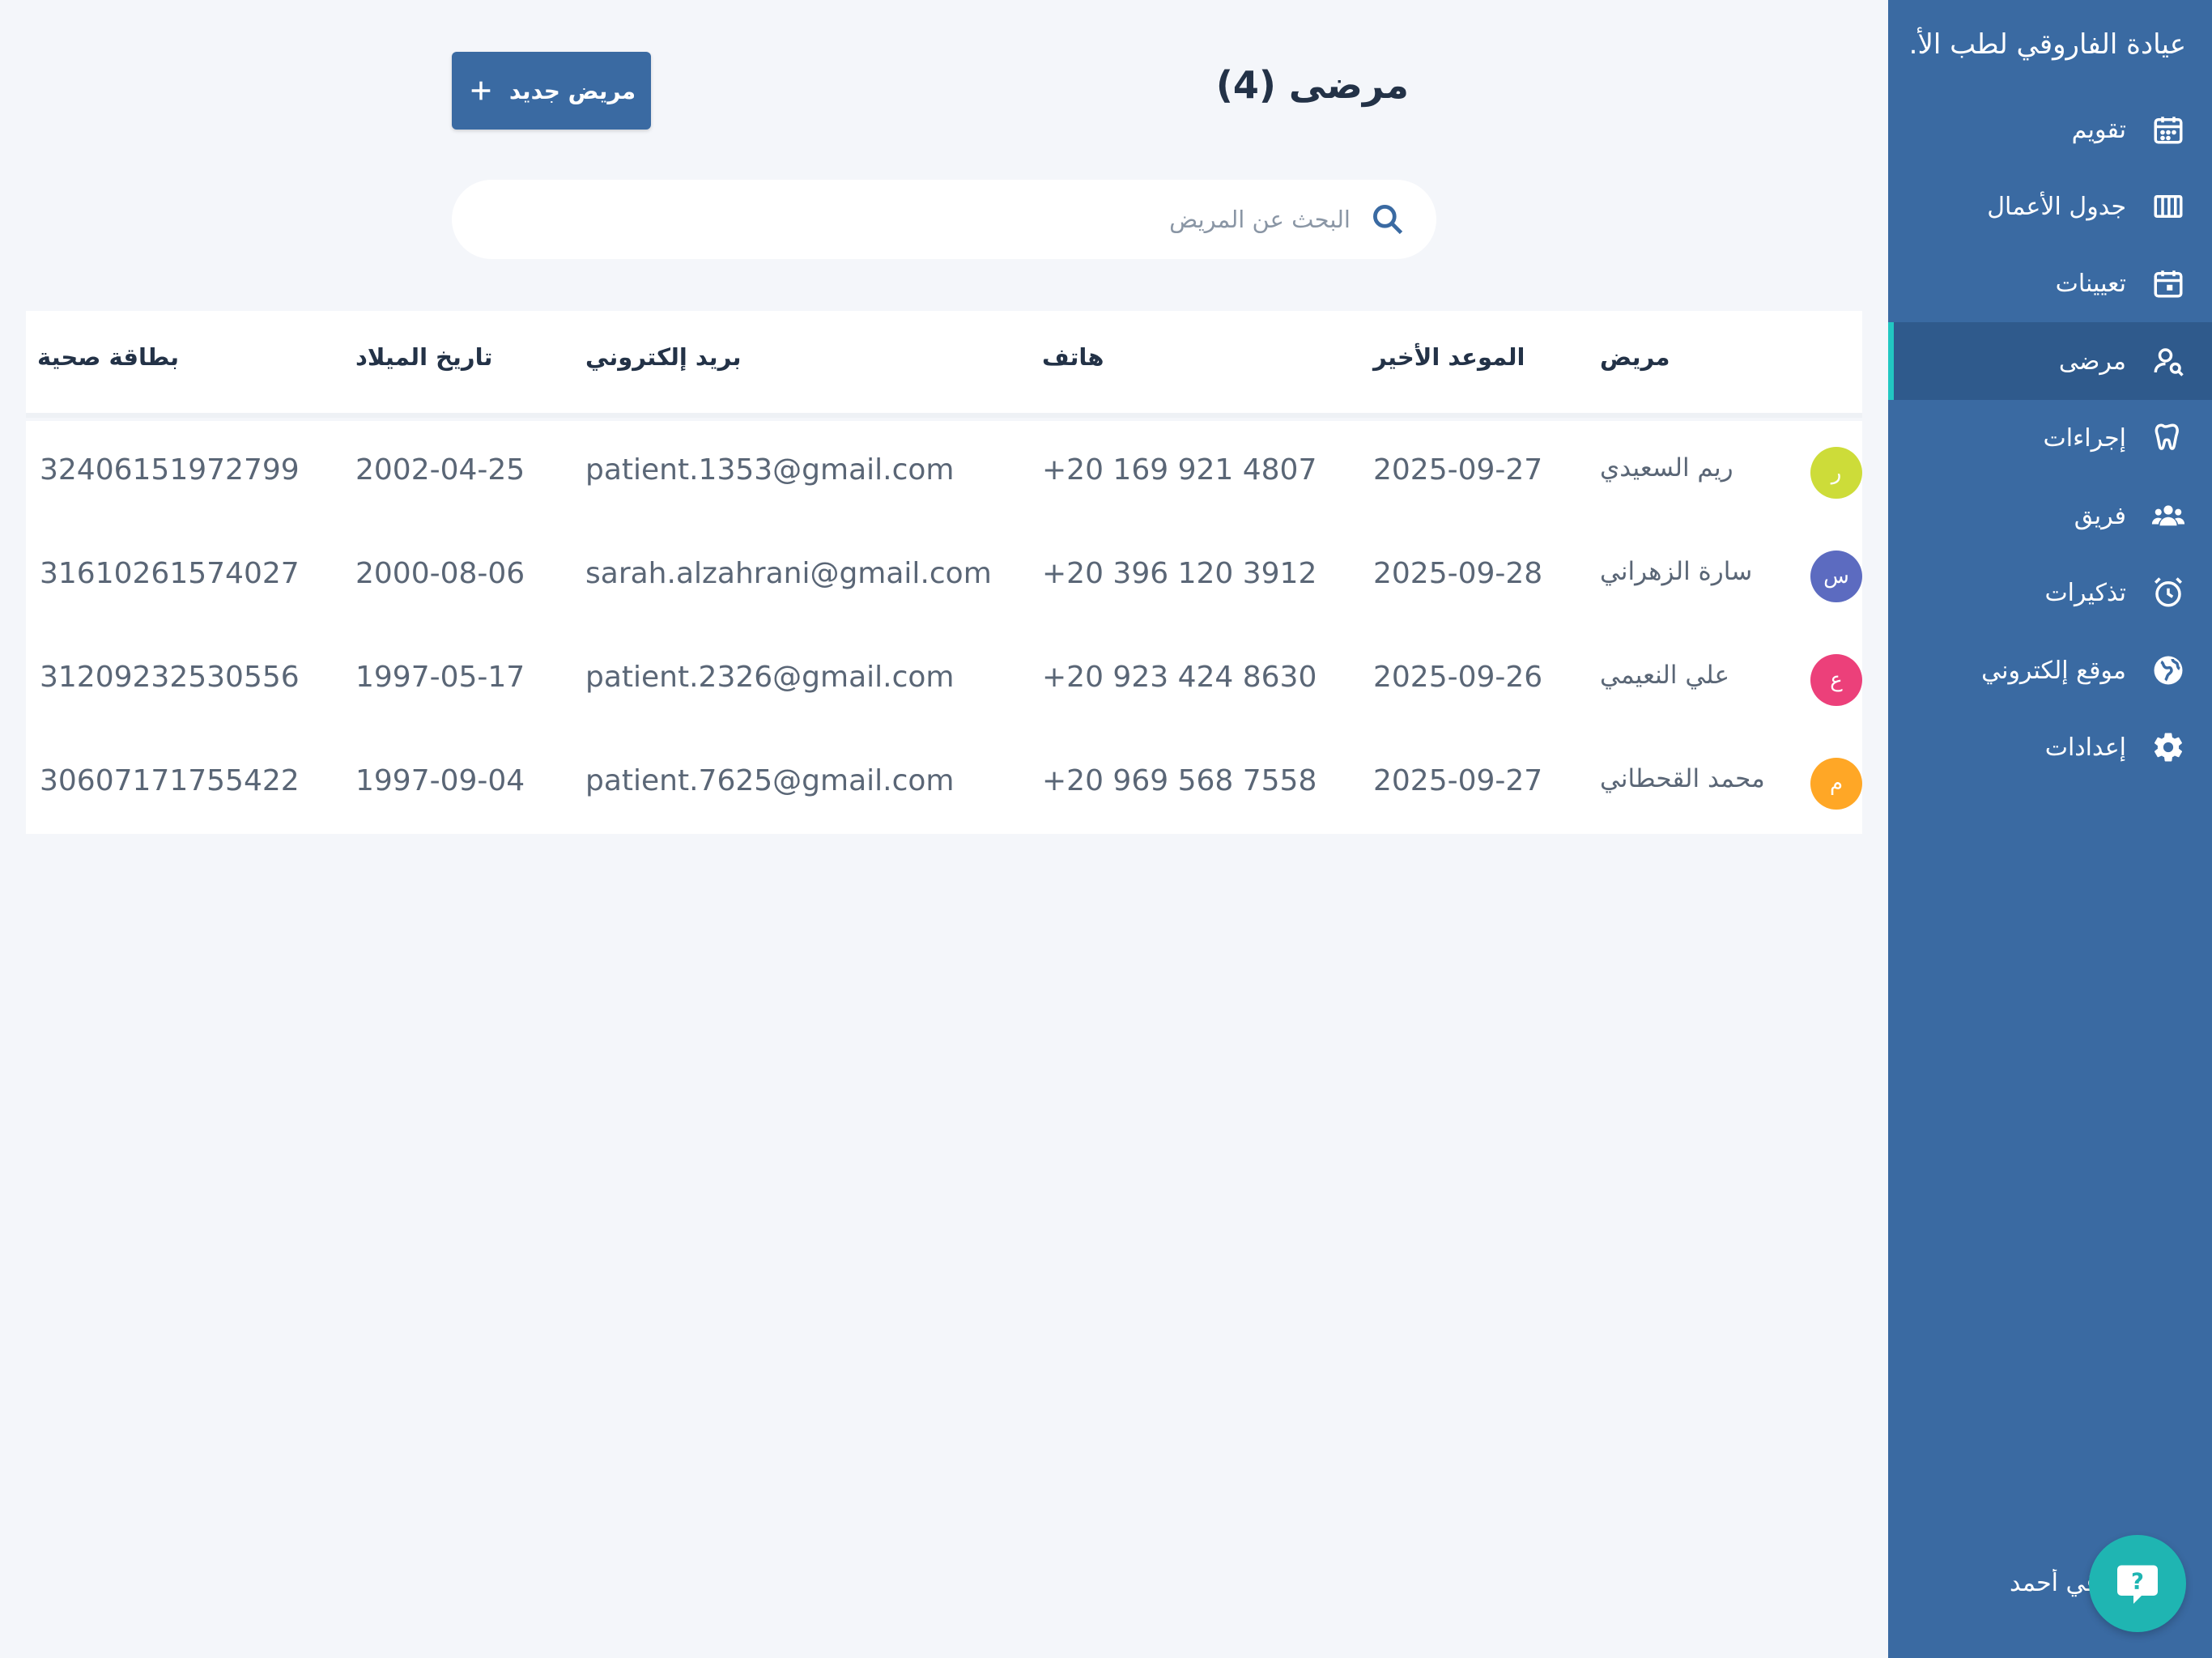  I want to click on health-card: 30607171755422, so click(170, 780).